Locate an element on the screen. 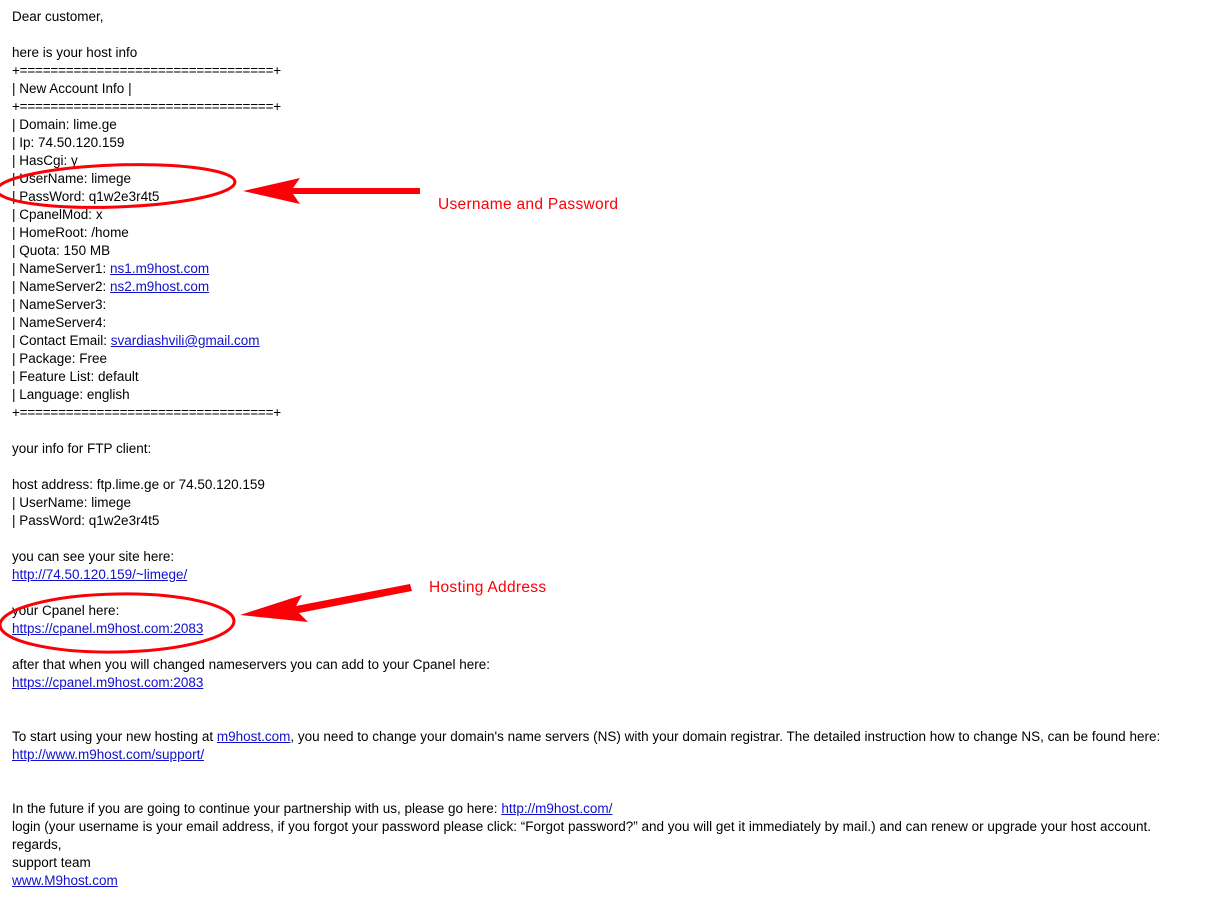 Image resolution: width=1225 pixels, height=903 pixels. account-row-label: | CpanelMod: is located at coordinates (54, 214).